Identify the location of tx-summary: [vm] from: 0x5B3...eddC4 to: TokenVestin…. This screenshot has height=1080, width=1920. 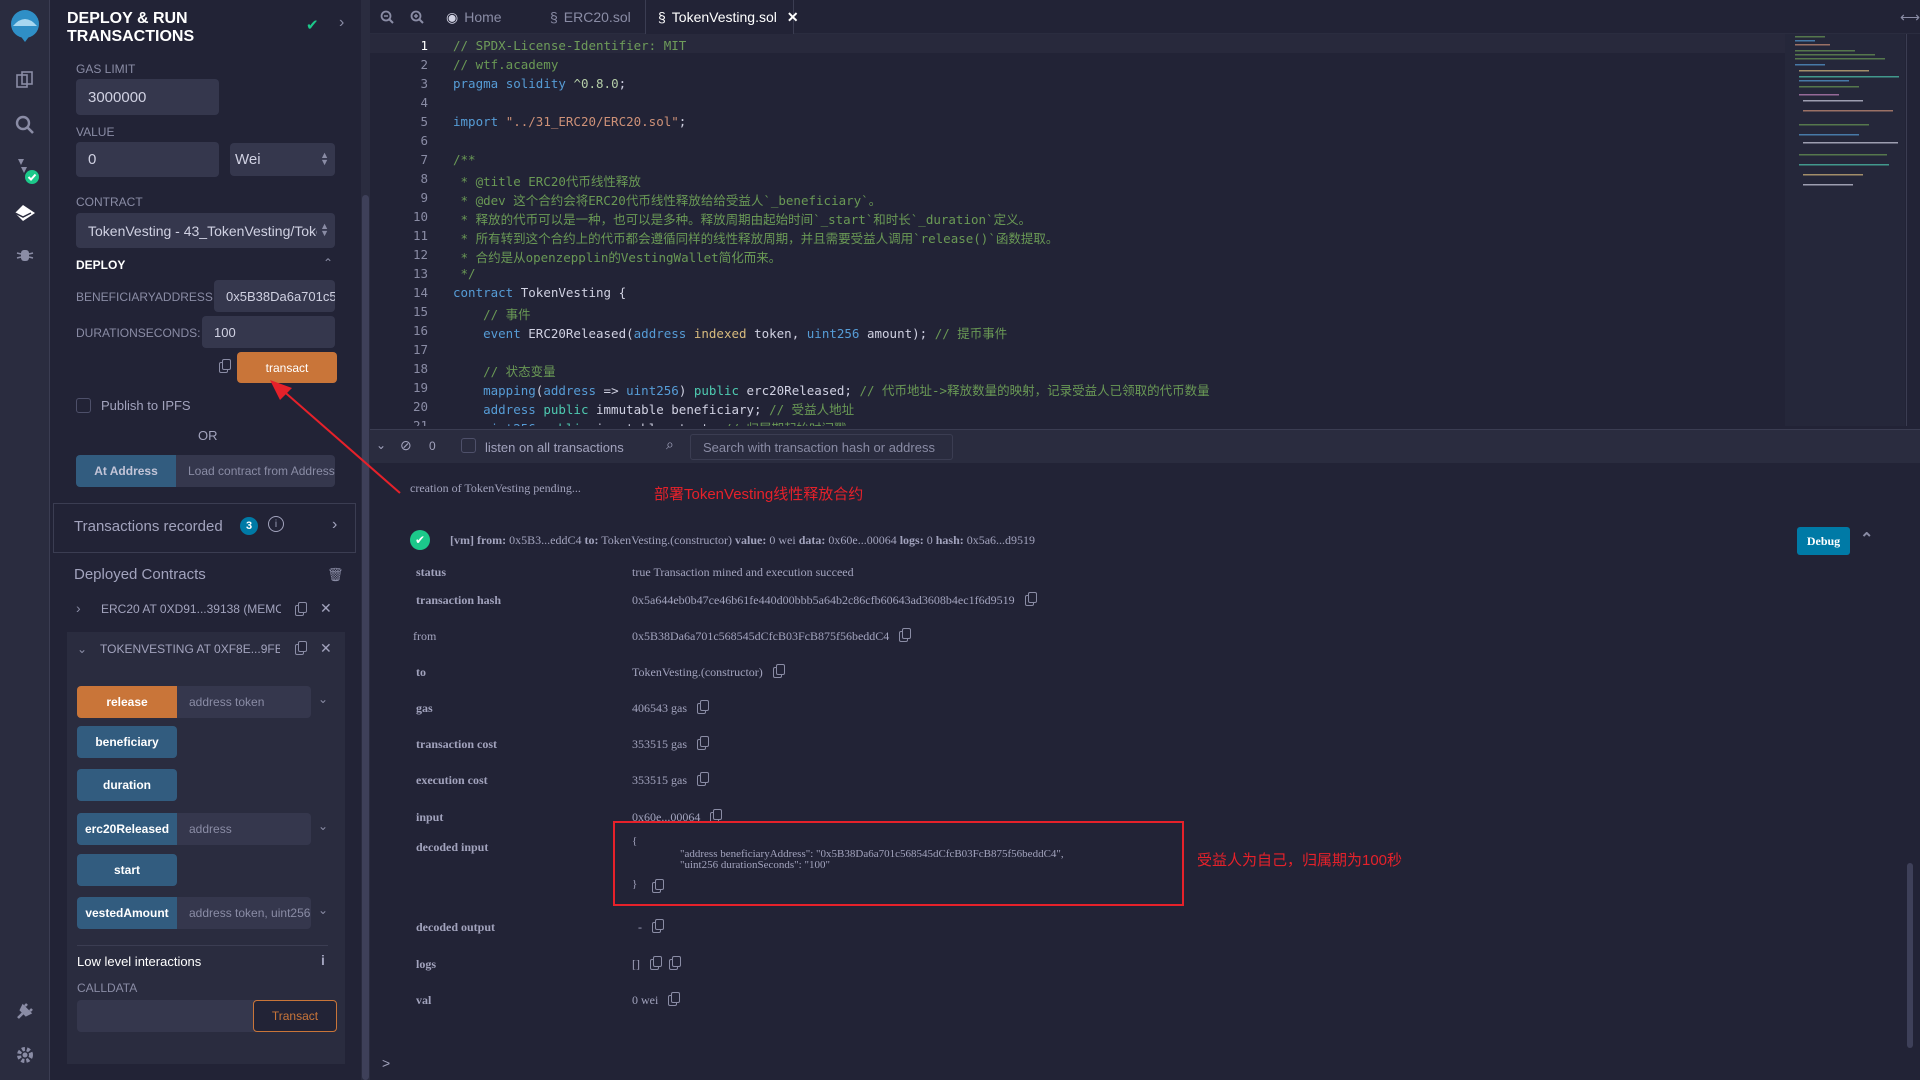
(742, 540).